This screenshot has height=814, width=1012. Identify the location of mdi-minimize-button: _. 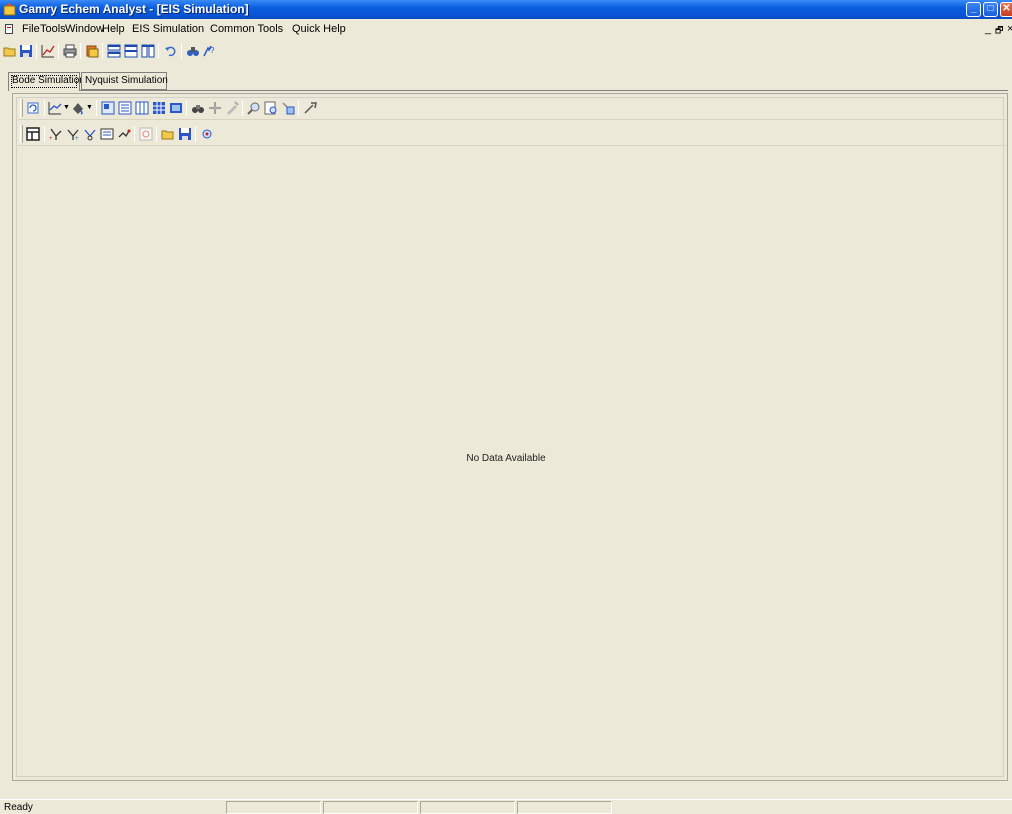
(988, 29).